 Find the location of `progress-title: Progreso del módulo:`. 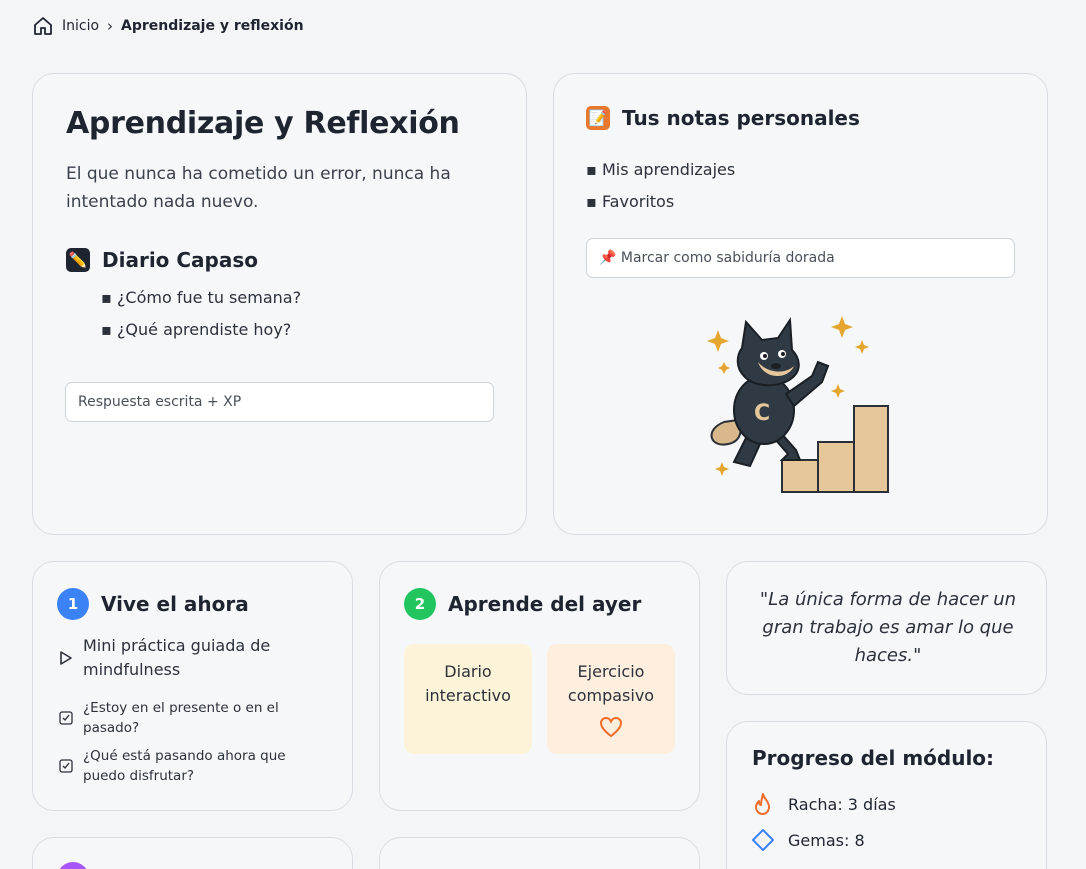

progress-title: Progreso del módulo: is located at coordinates (873, 758).